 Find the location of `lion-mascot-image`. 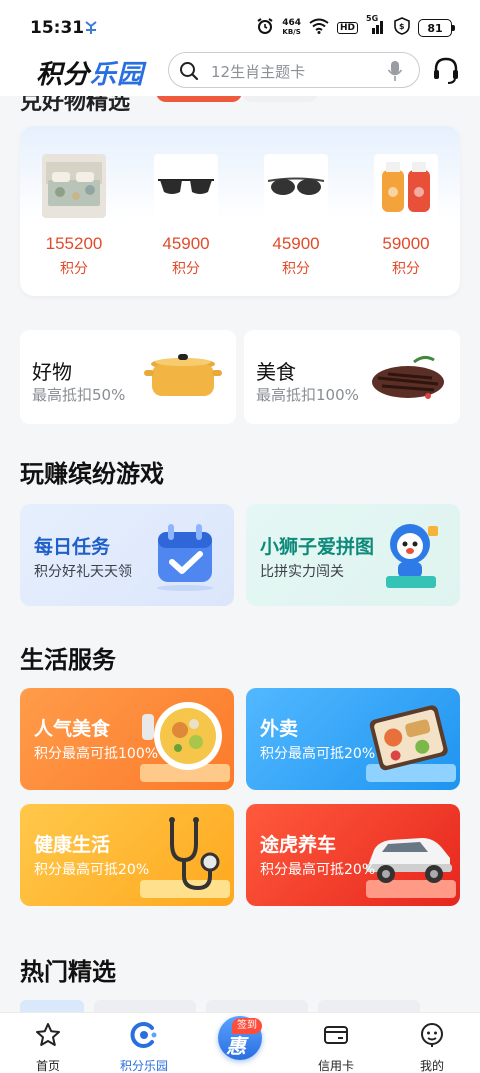

lion-mascot-image is located at coordinates (412, 556).